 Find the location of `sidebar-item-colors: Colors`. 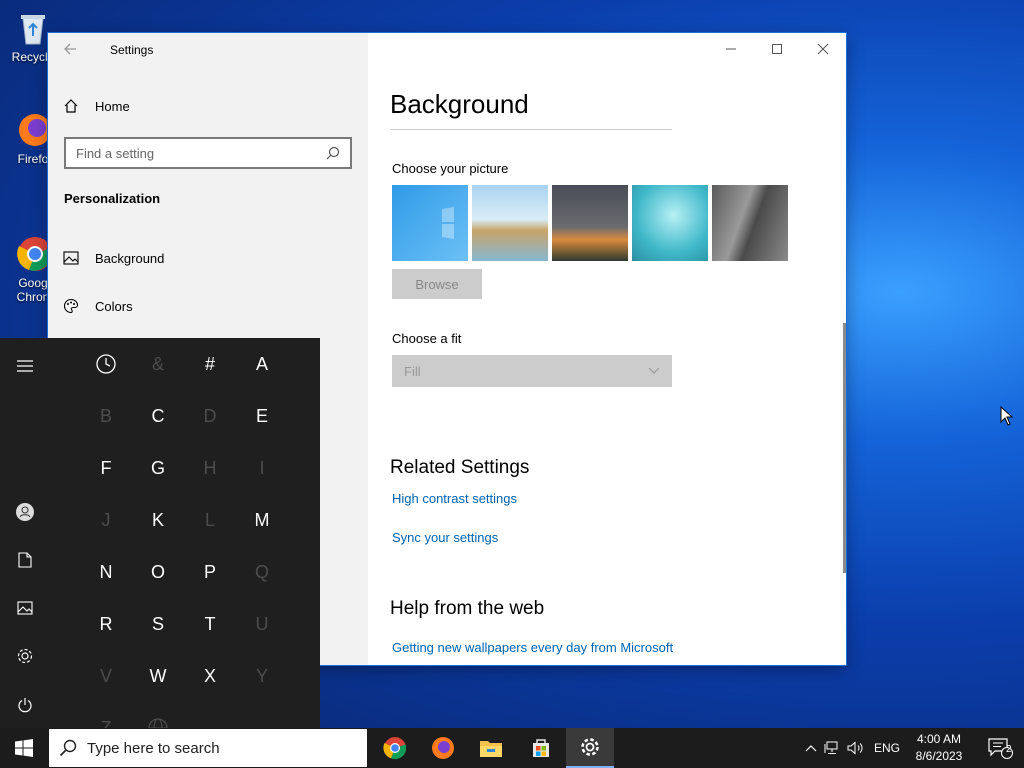

sidebar-item-colors: Colors is located at coordinates (97, 306).